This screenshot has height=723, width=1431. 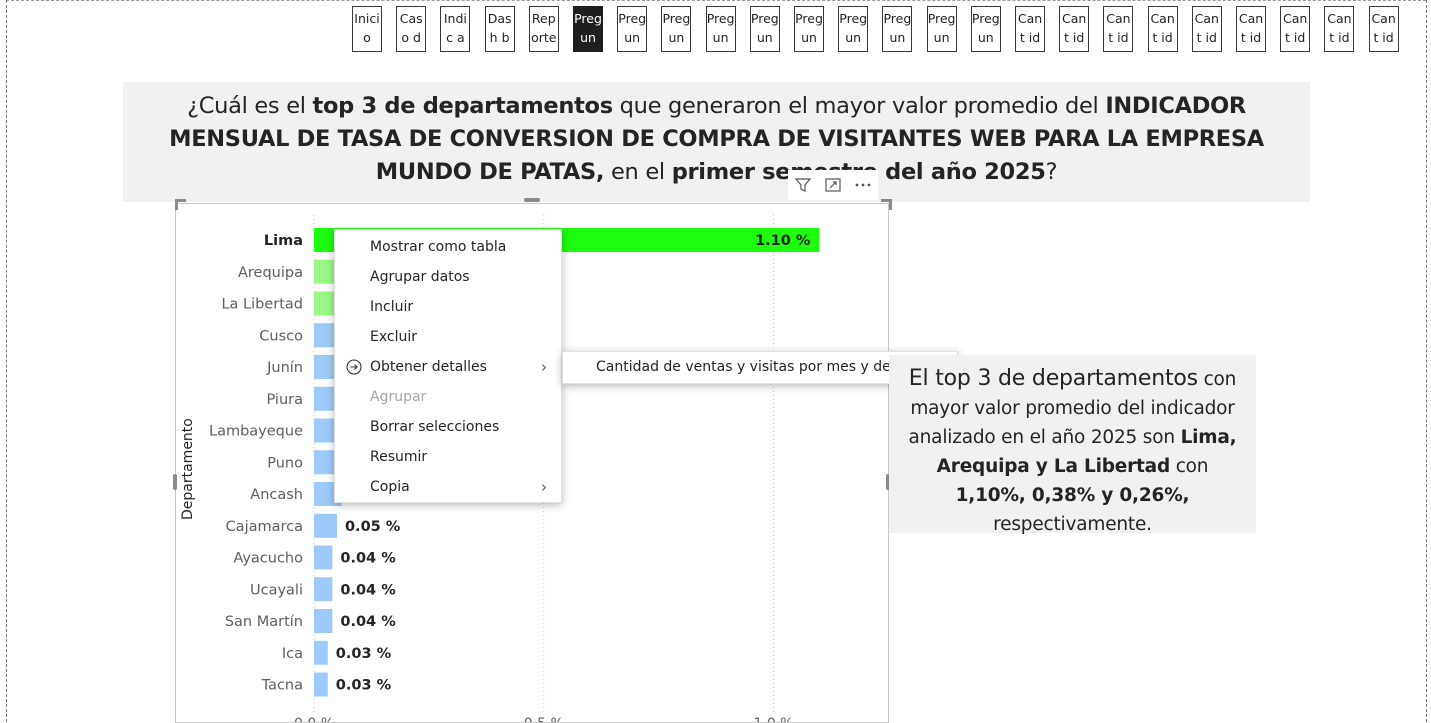 I want to click on answer-bold-2: 1,10%, 0,38% y 0,26%,, so click(x=1072, y=495).